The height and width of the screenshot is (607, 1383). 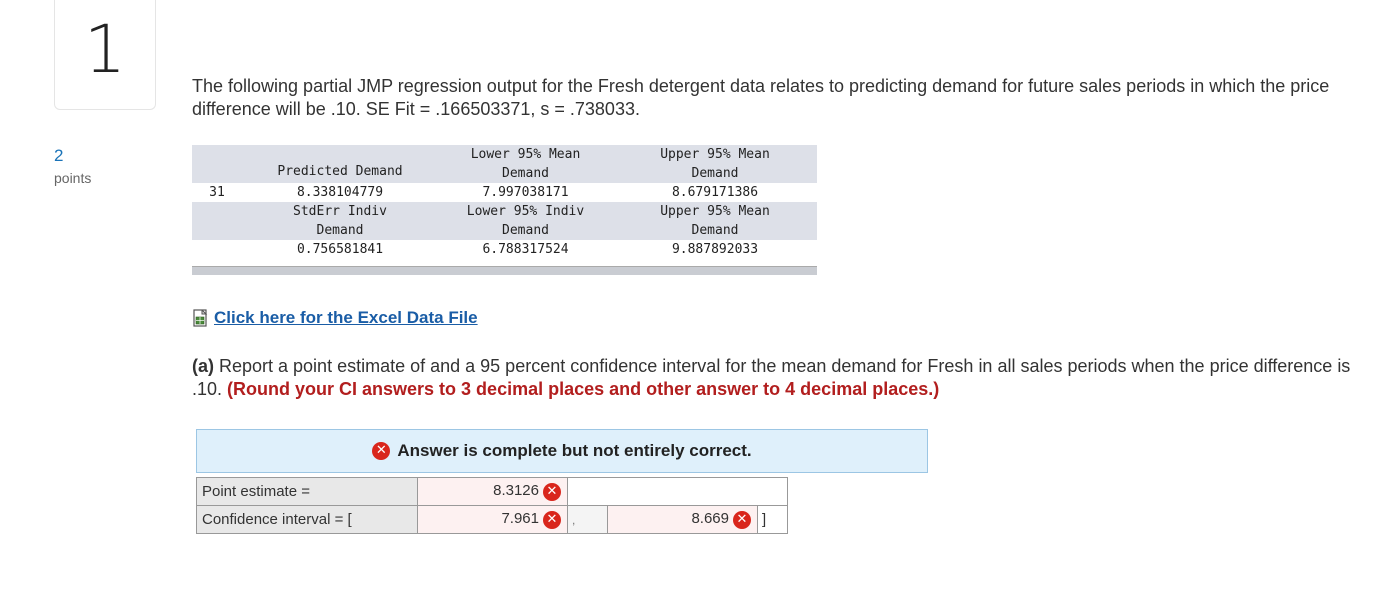 I want to click on point-estimate-row: Point estimate = 8.3126 ✕, so click(x=492, y=491).